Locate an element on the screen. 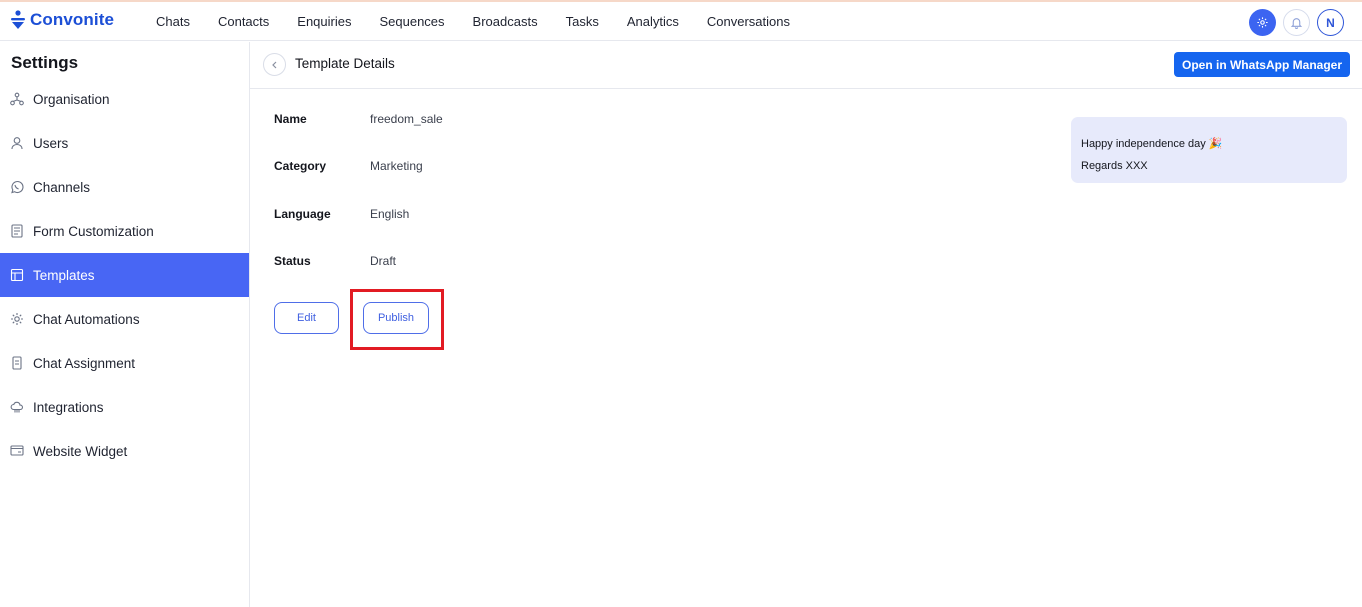 This screenshot has height=607, width=1362. user-icon is located at coordinates (17, 143).